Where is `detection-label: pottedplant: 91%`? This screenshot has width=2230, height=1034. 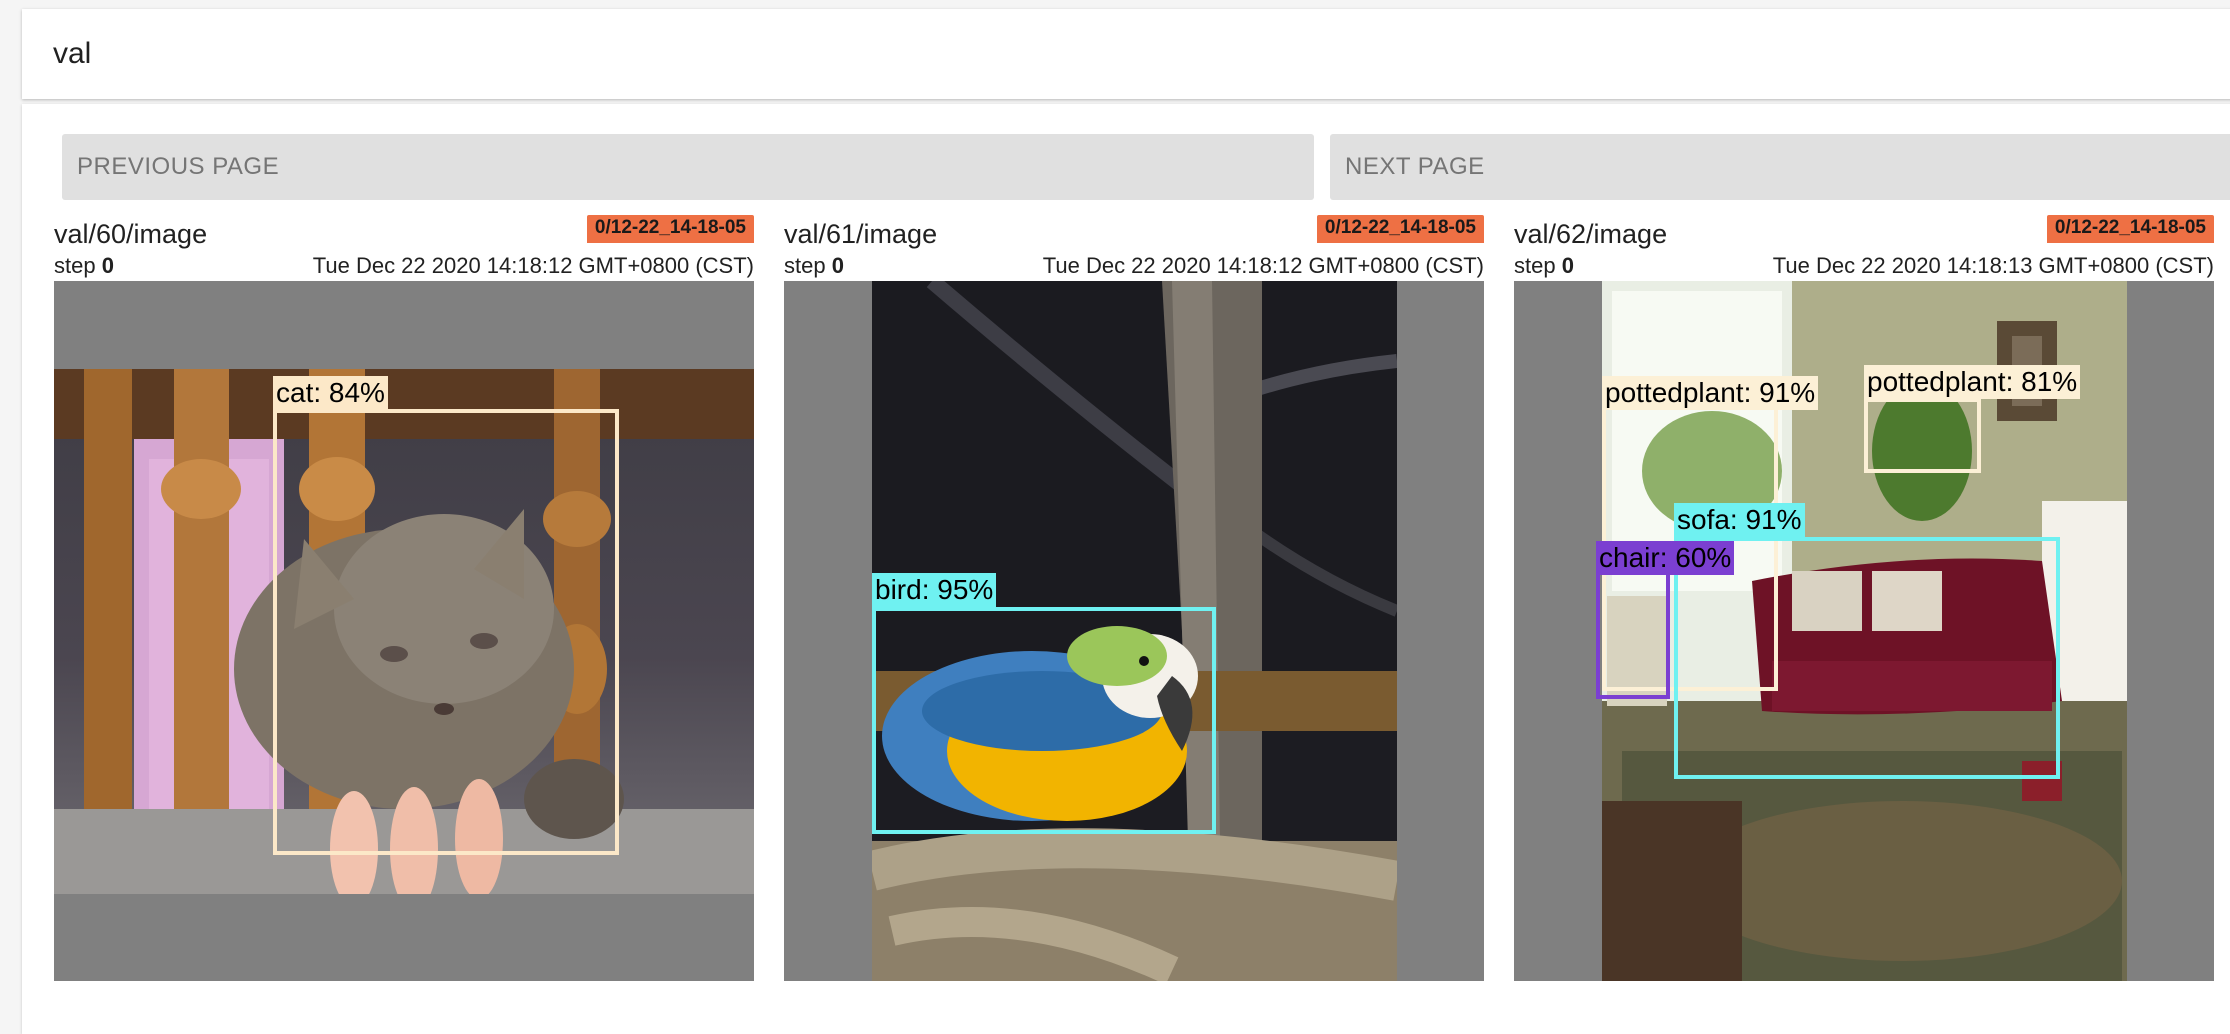
detection-label: pottedplant: 91% is located at coordinates (1710, 393).